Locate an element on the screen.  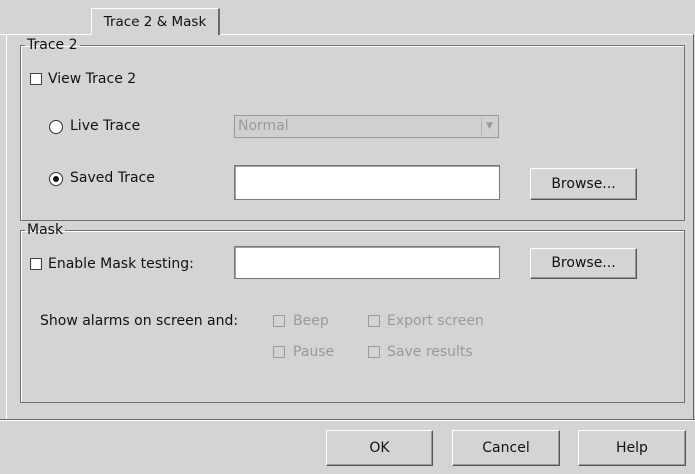
view-trace2-label: View Trace 2 is located at coordinates (92, 79).